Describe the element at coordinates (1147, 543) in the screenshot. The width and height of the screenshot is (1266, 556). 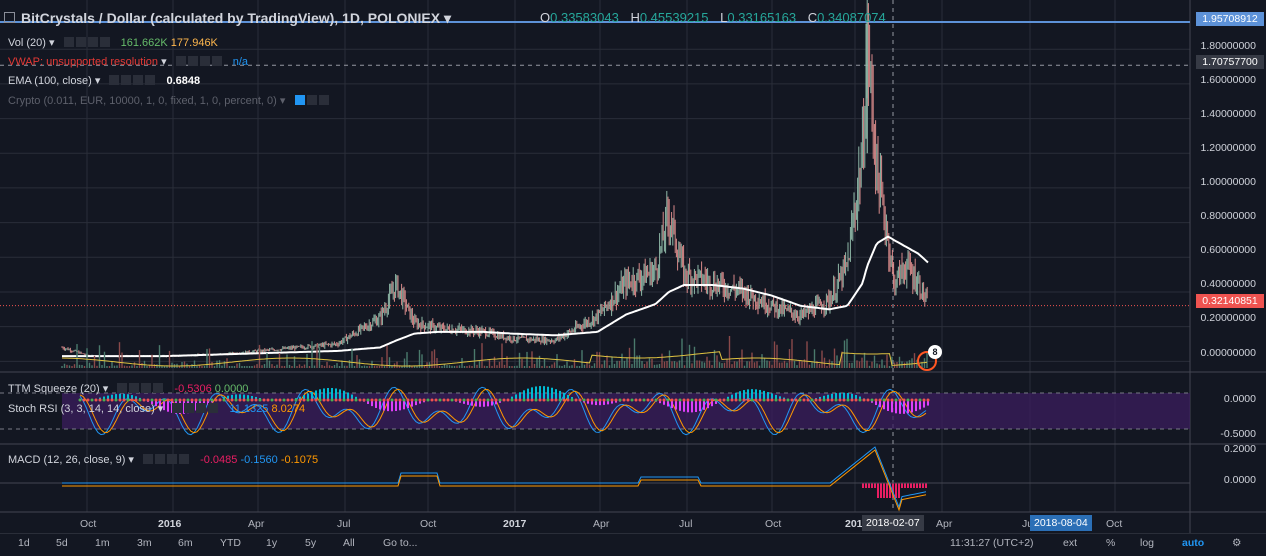
I see `log-toggle: log` at that location.